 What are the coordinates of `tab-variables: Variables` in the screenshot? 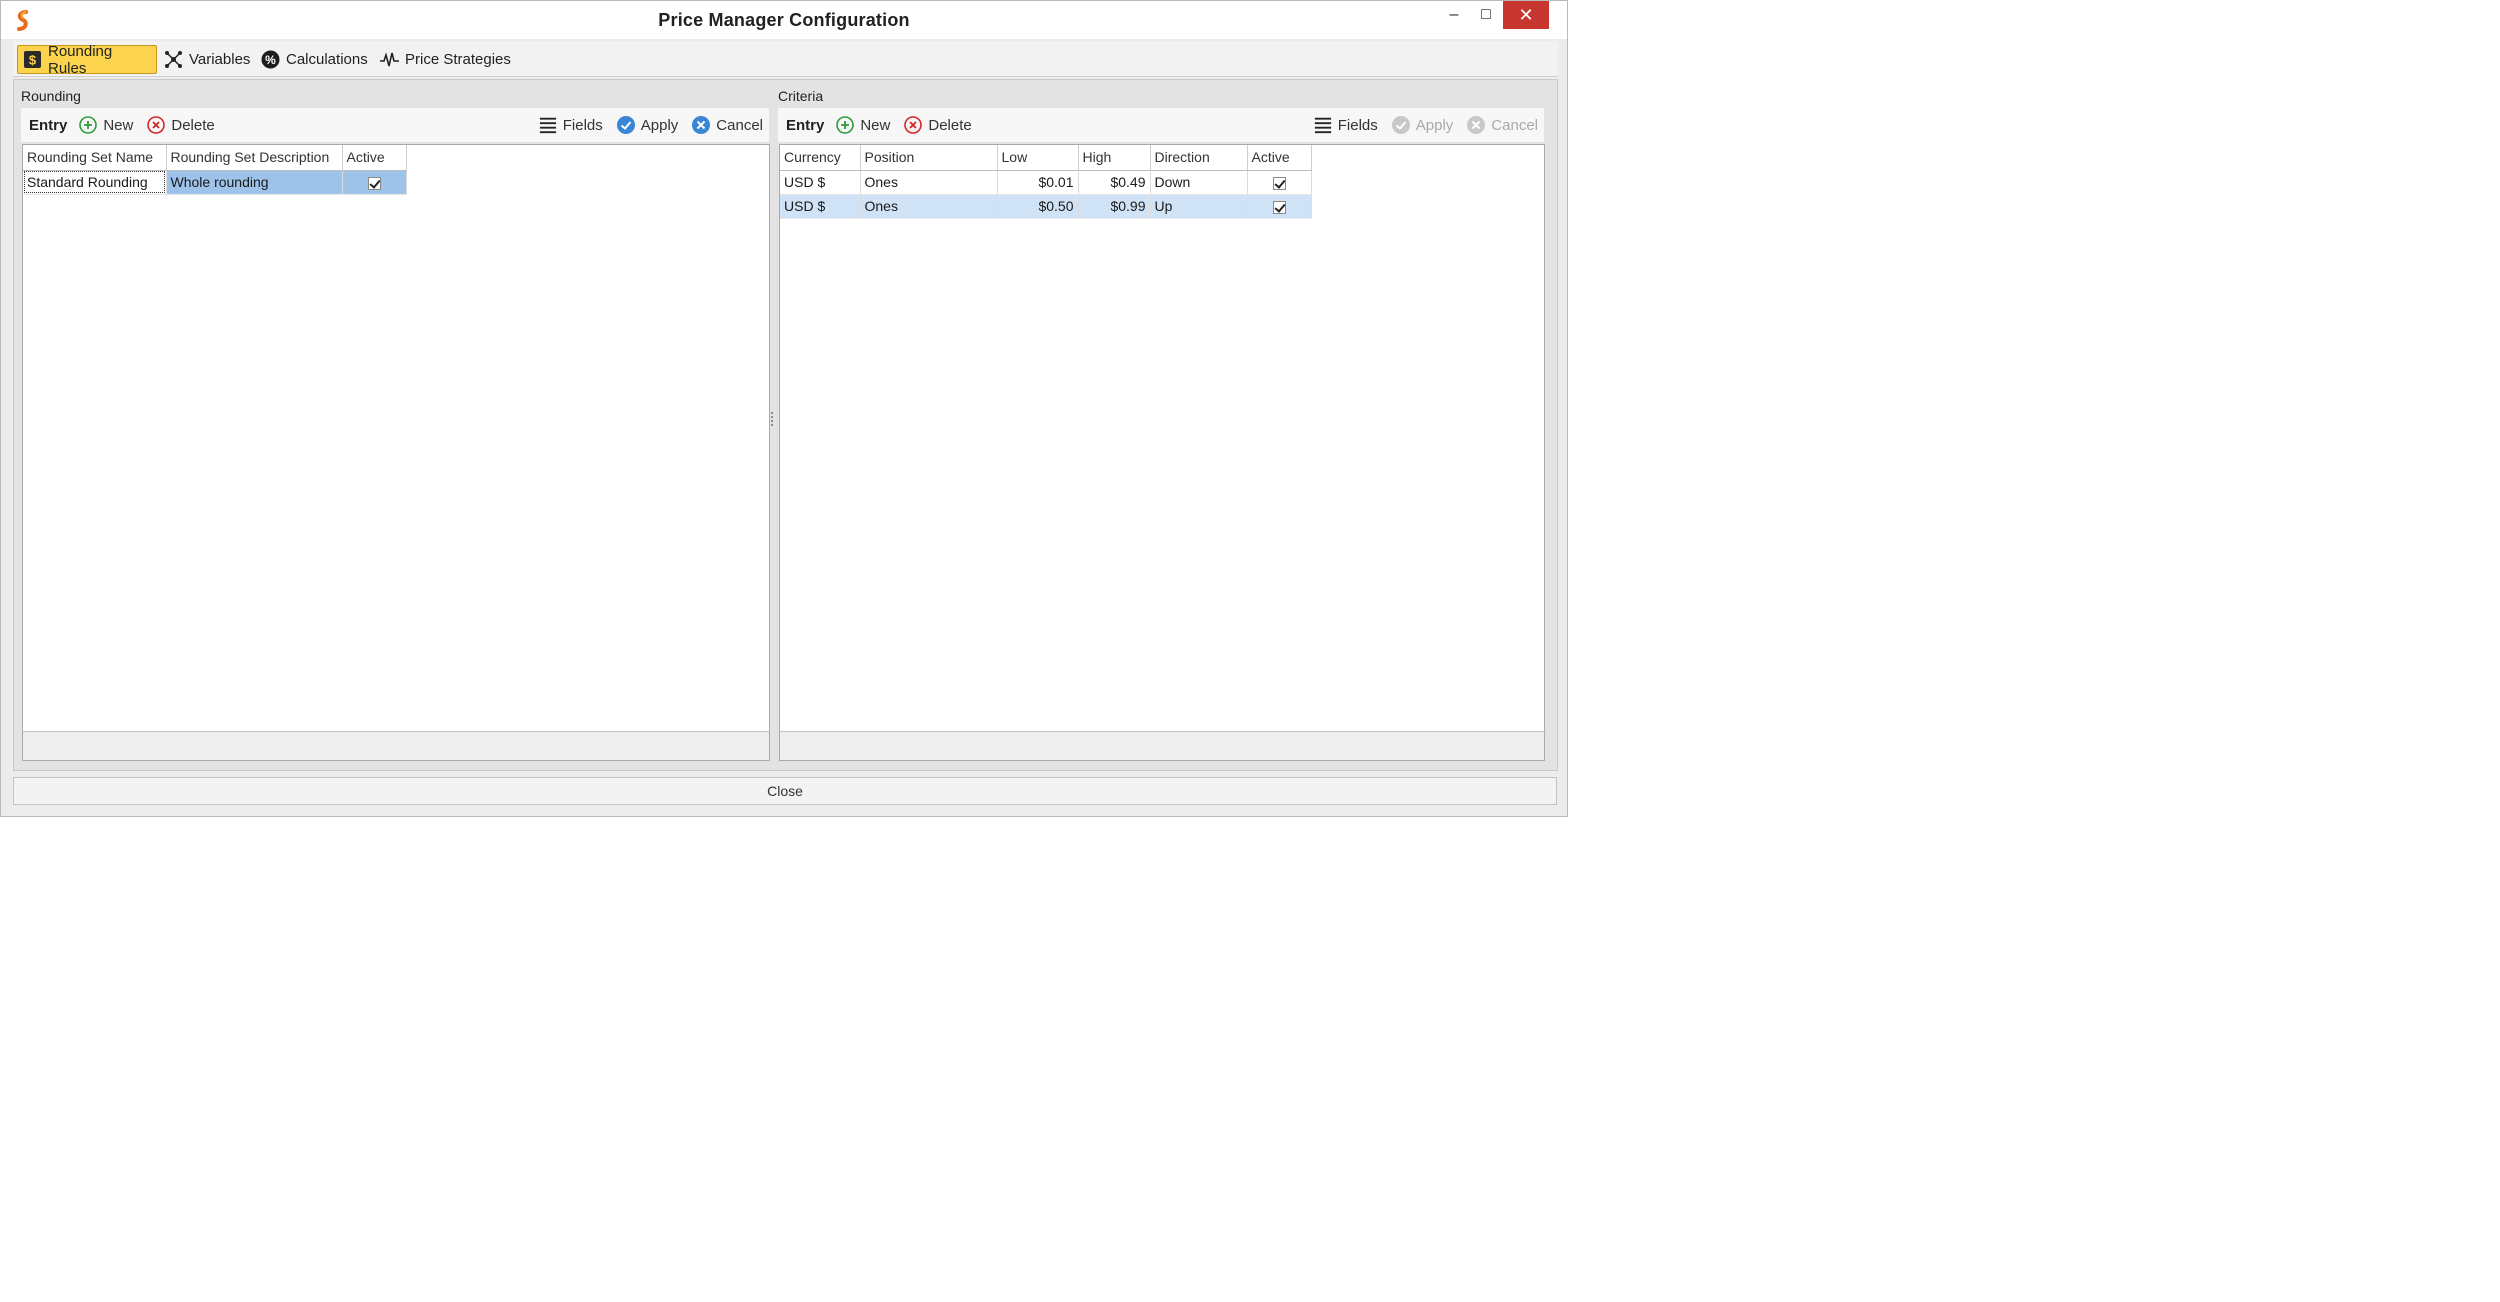 It's located at (207, 59).